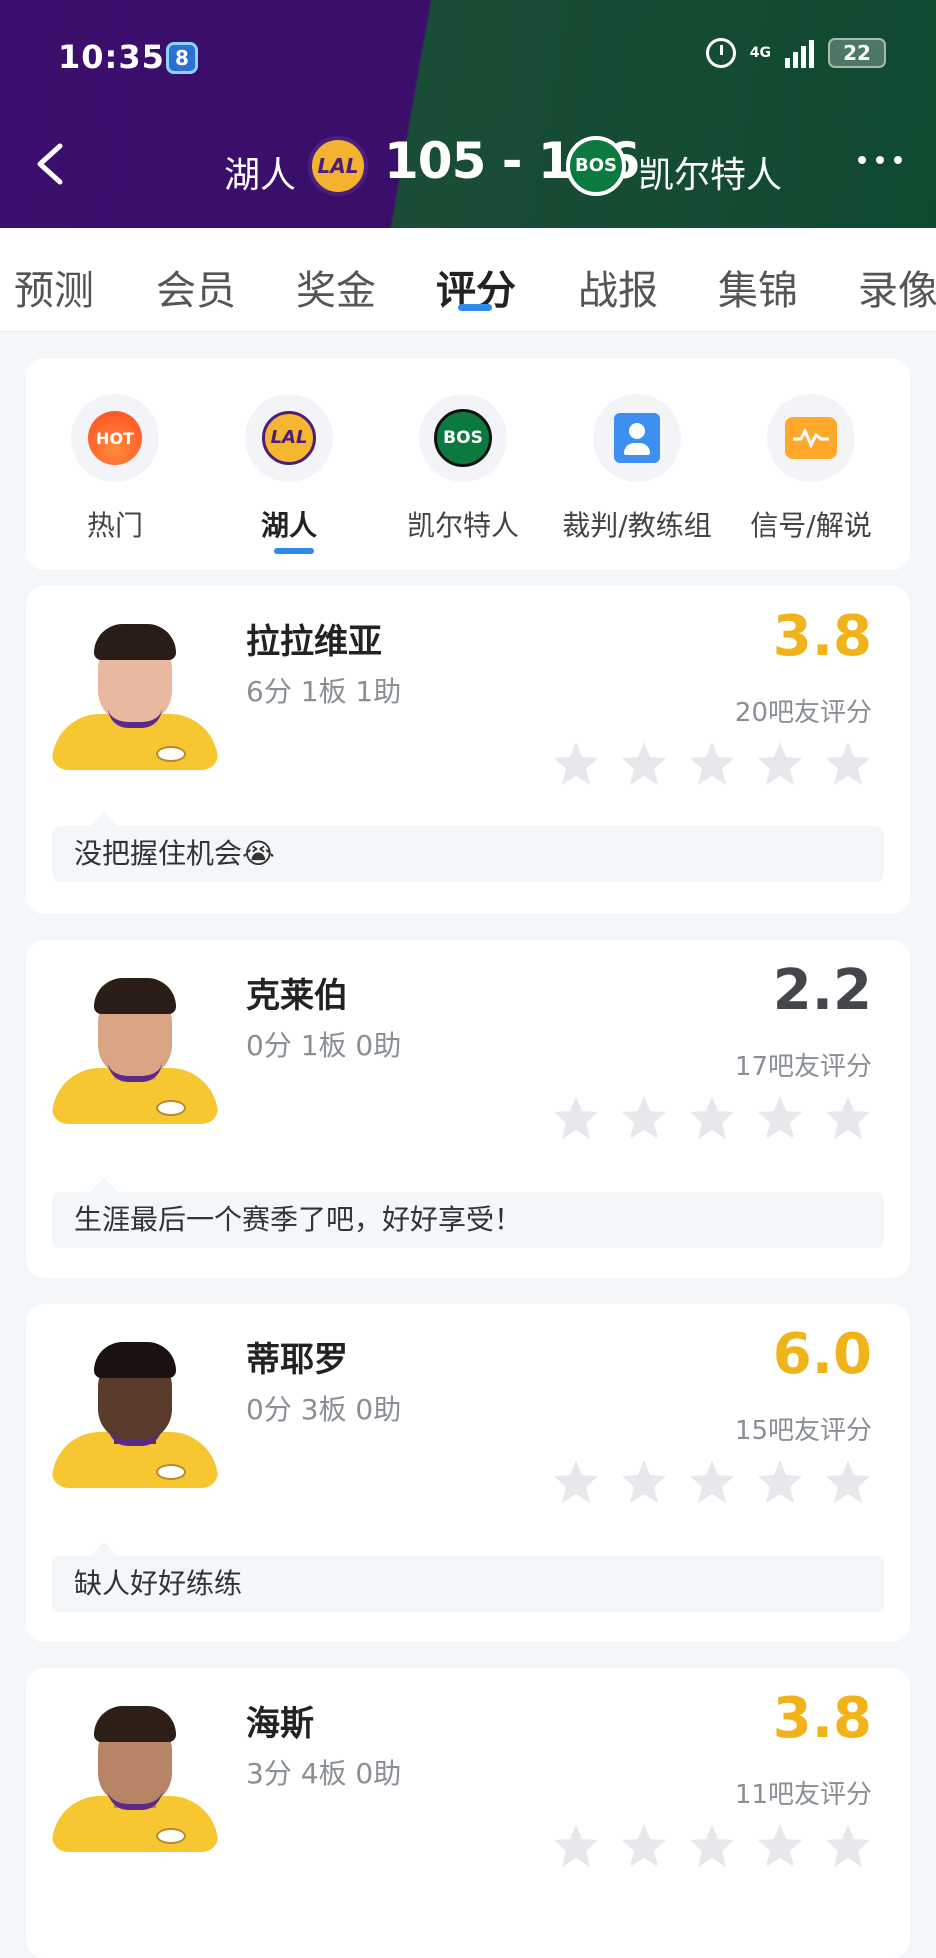 Image resolution: width=936 pixels, height=1958 pixels. I want to click on player-stats: 3分 4板 0助, so click(324, 1773).